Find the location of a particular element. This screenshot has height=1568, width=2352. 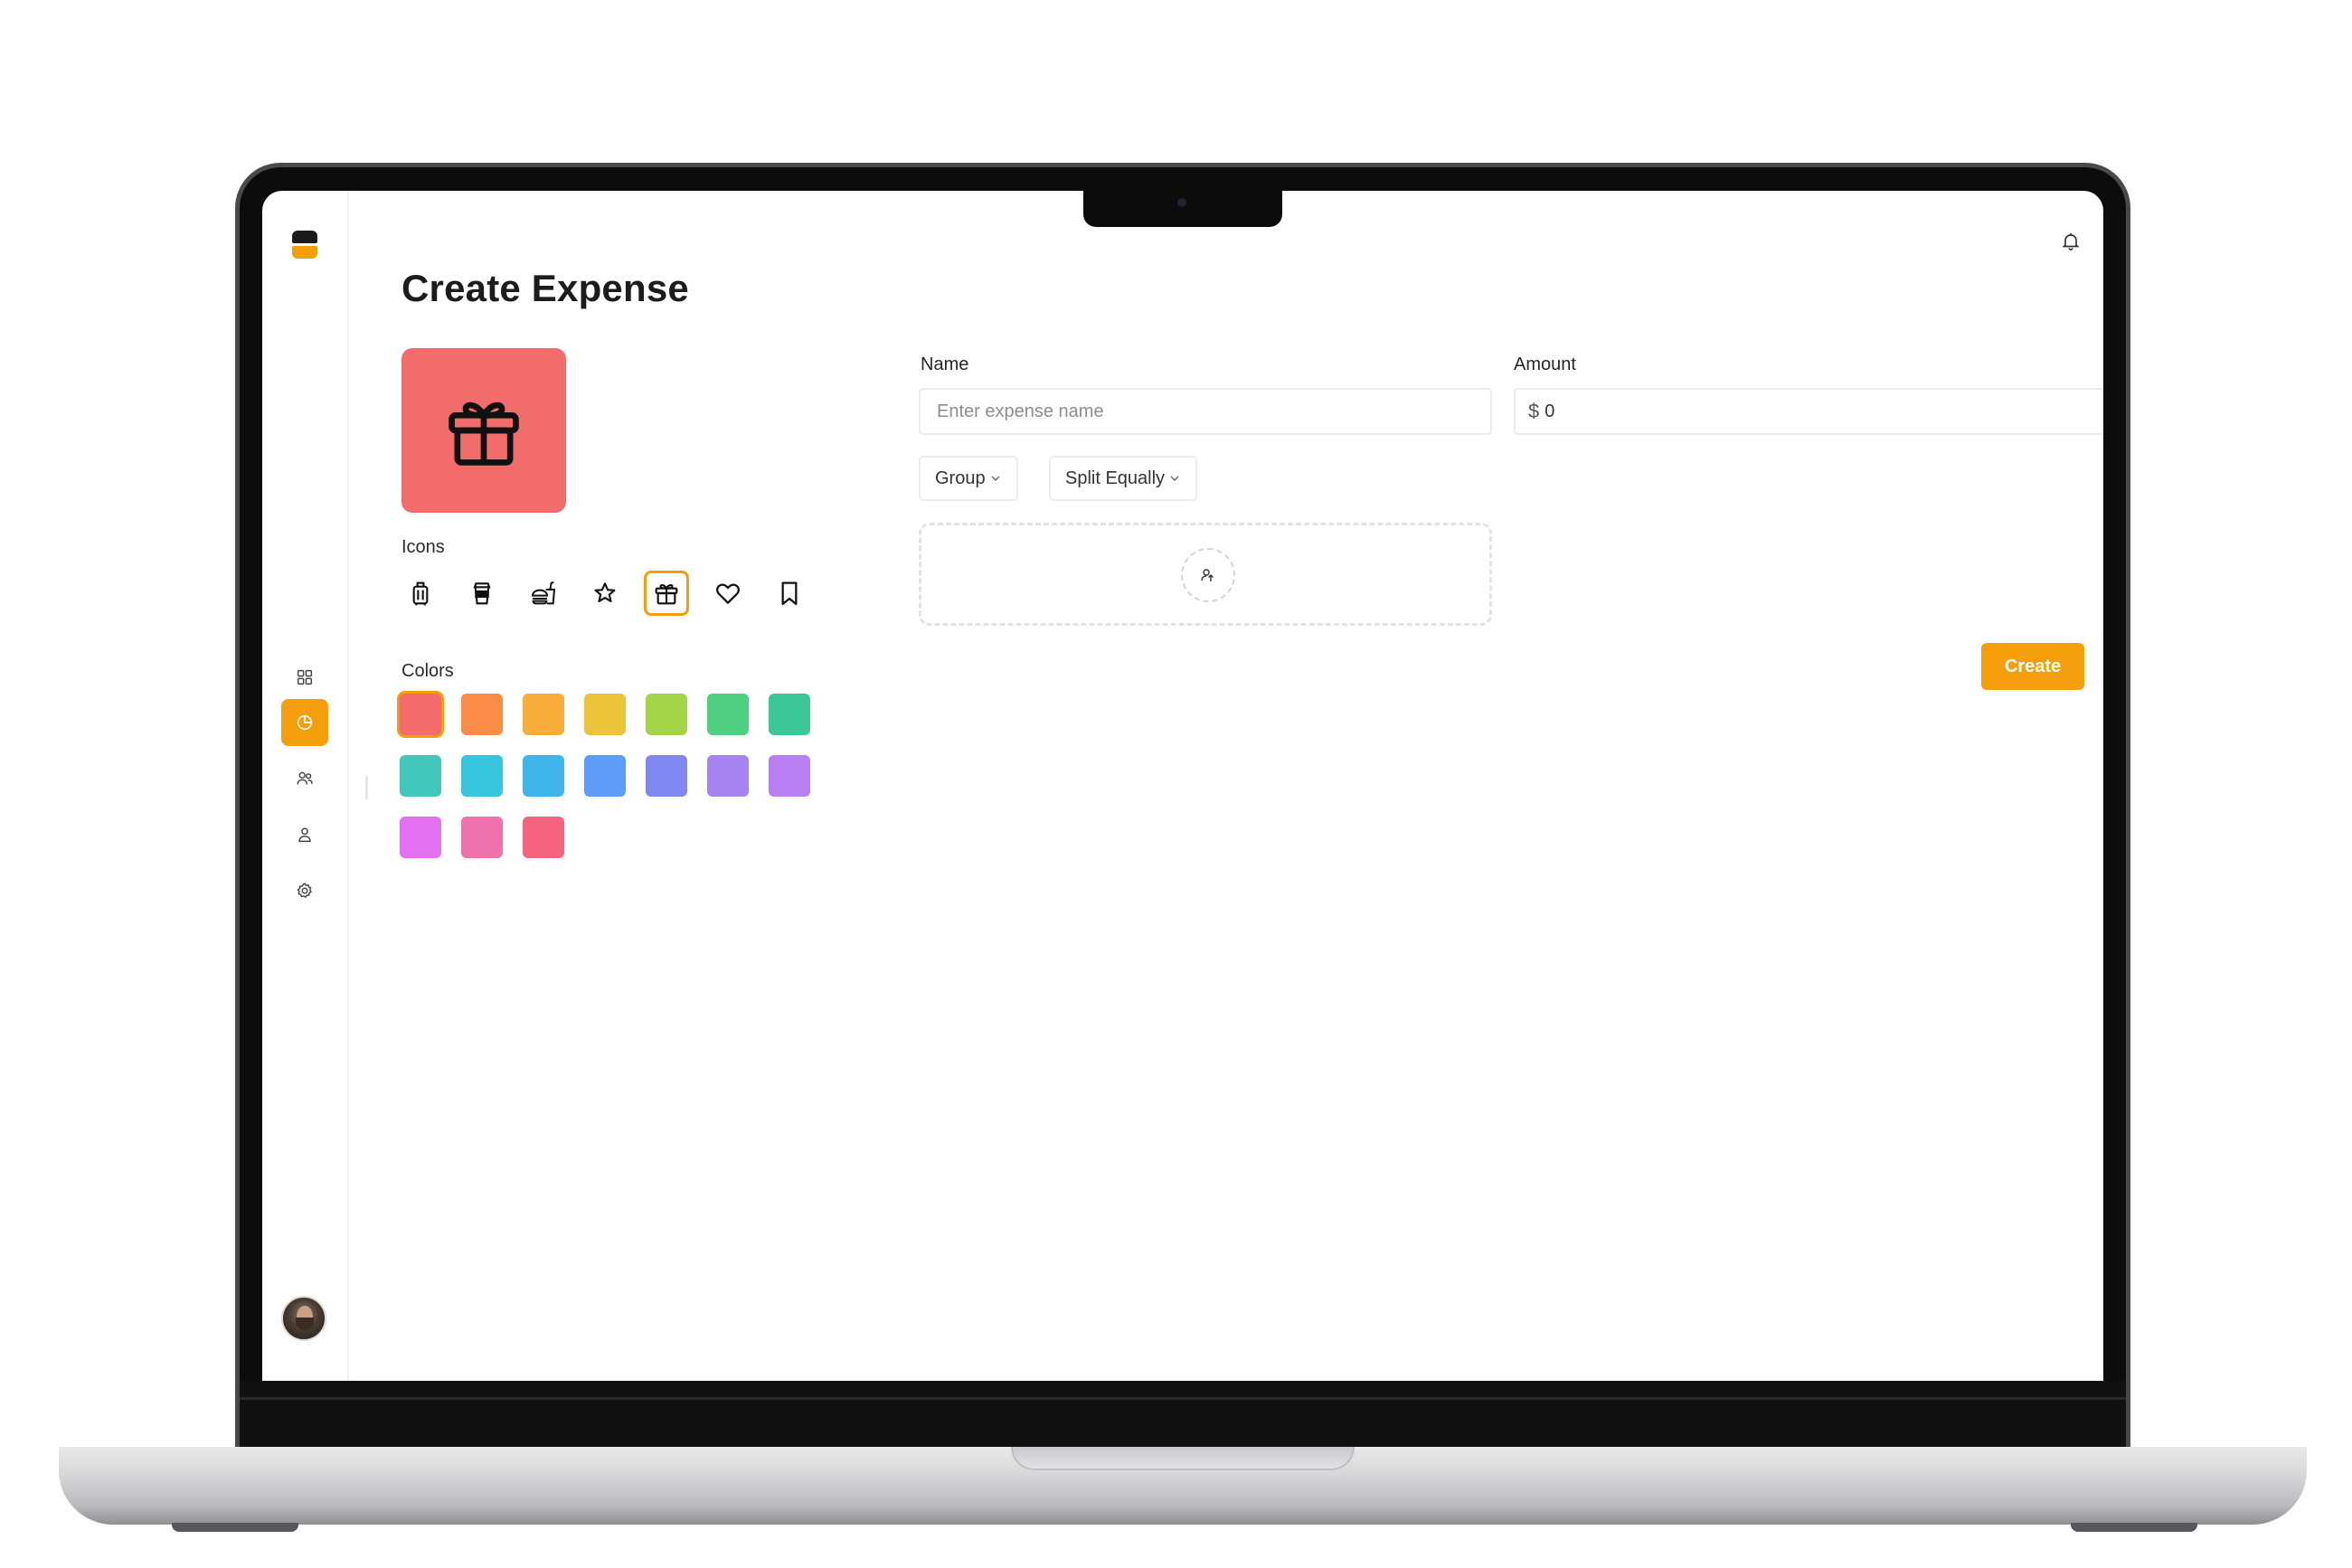

amount-label: Amount is located at coordinates (1545, 364).